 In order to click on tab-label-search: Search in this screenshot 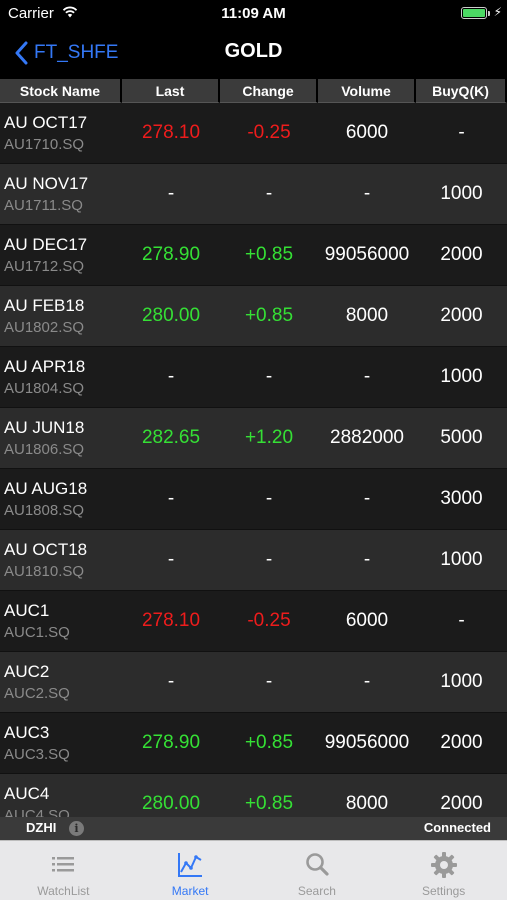, I will do `click(316, 891)`.